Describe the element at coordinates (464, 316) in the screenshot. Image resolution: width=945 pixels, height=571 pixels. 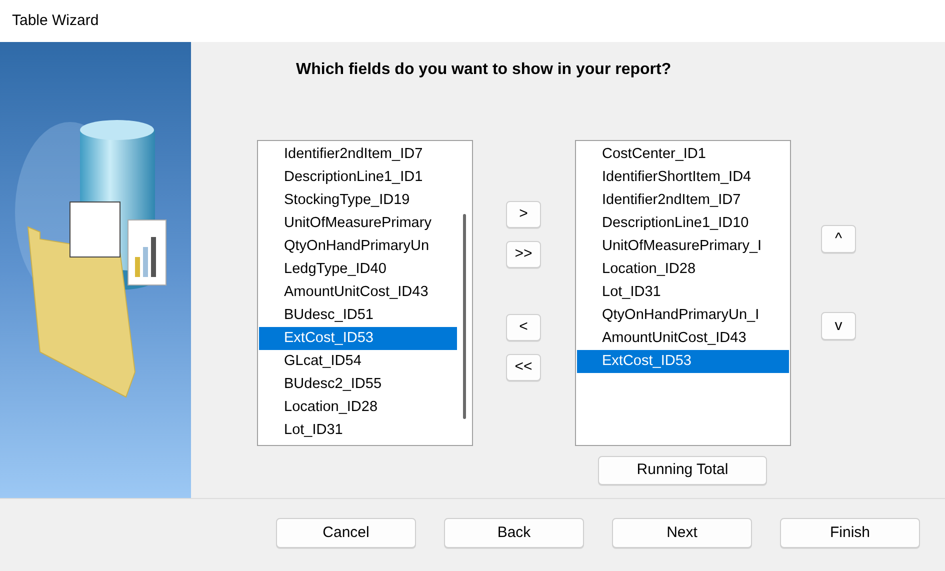
I see `scrollbar-thumb` at that location.